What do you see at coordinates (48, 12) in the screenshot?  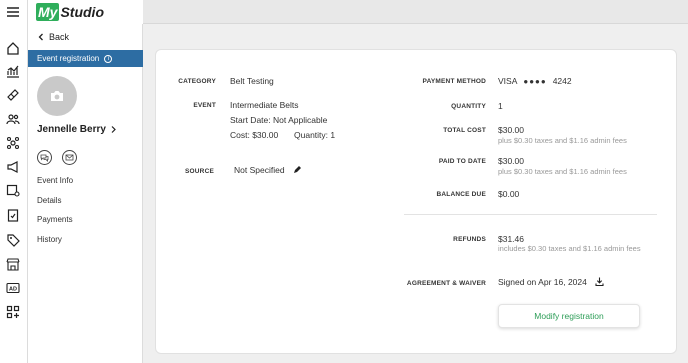 I see `logo-prefix: My` at bounding box center [48, 12].